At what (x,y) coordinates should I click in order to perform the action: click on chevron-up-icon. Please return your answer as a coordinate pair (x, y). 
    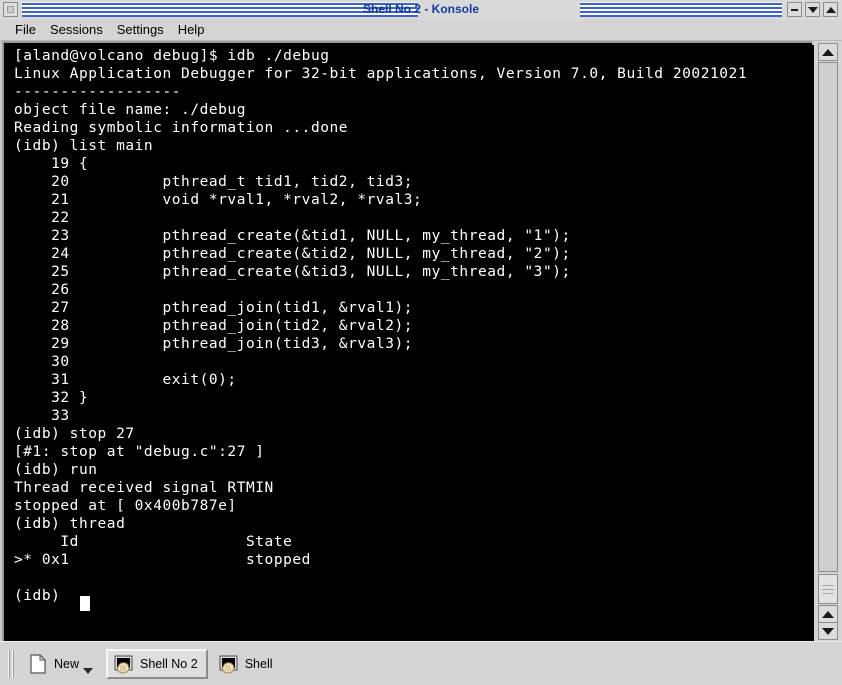
    Looking at the image, I should click on (830, 9).